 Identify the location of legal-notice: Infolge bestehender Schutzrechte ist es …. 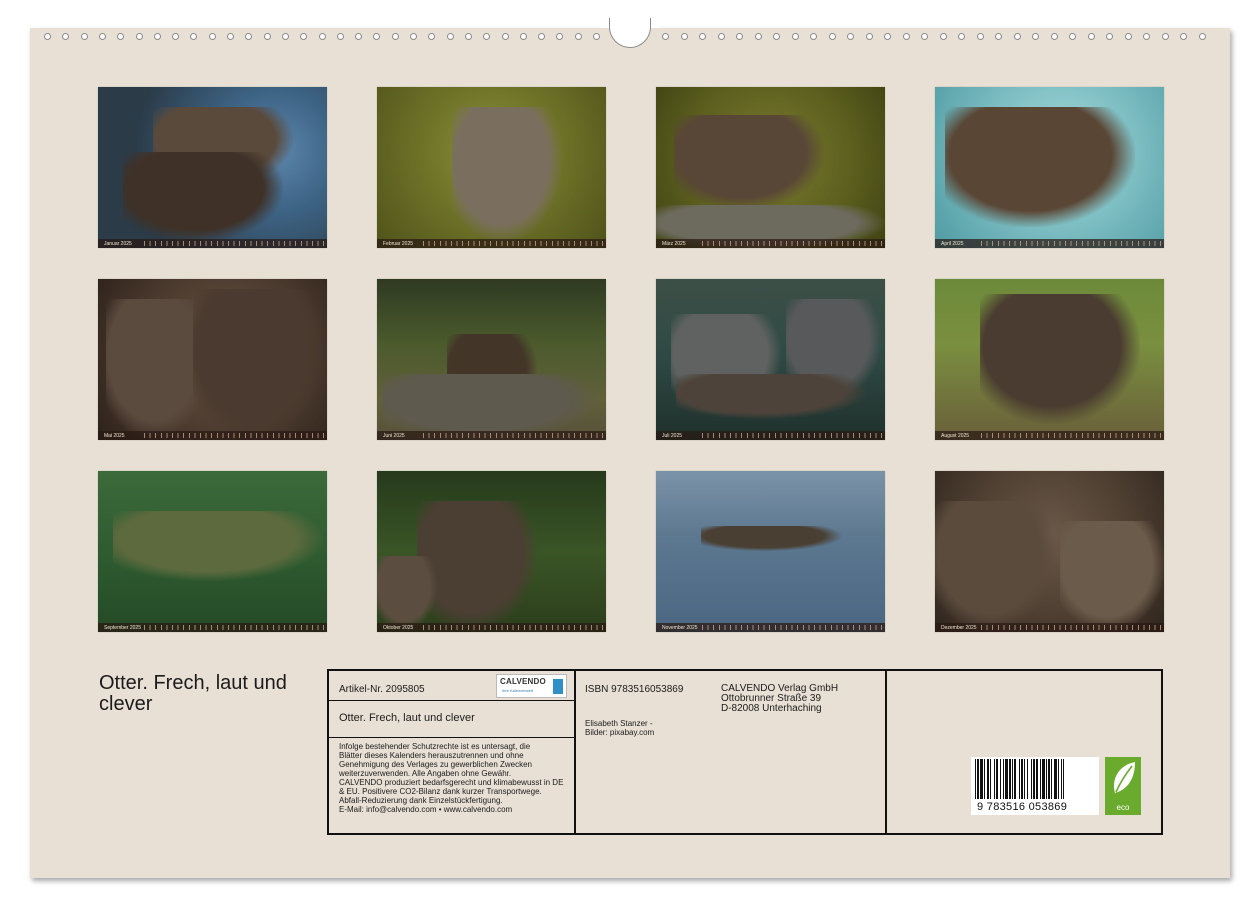
(451, 778).